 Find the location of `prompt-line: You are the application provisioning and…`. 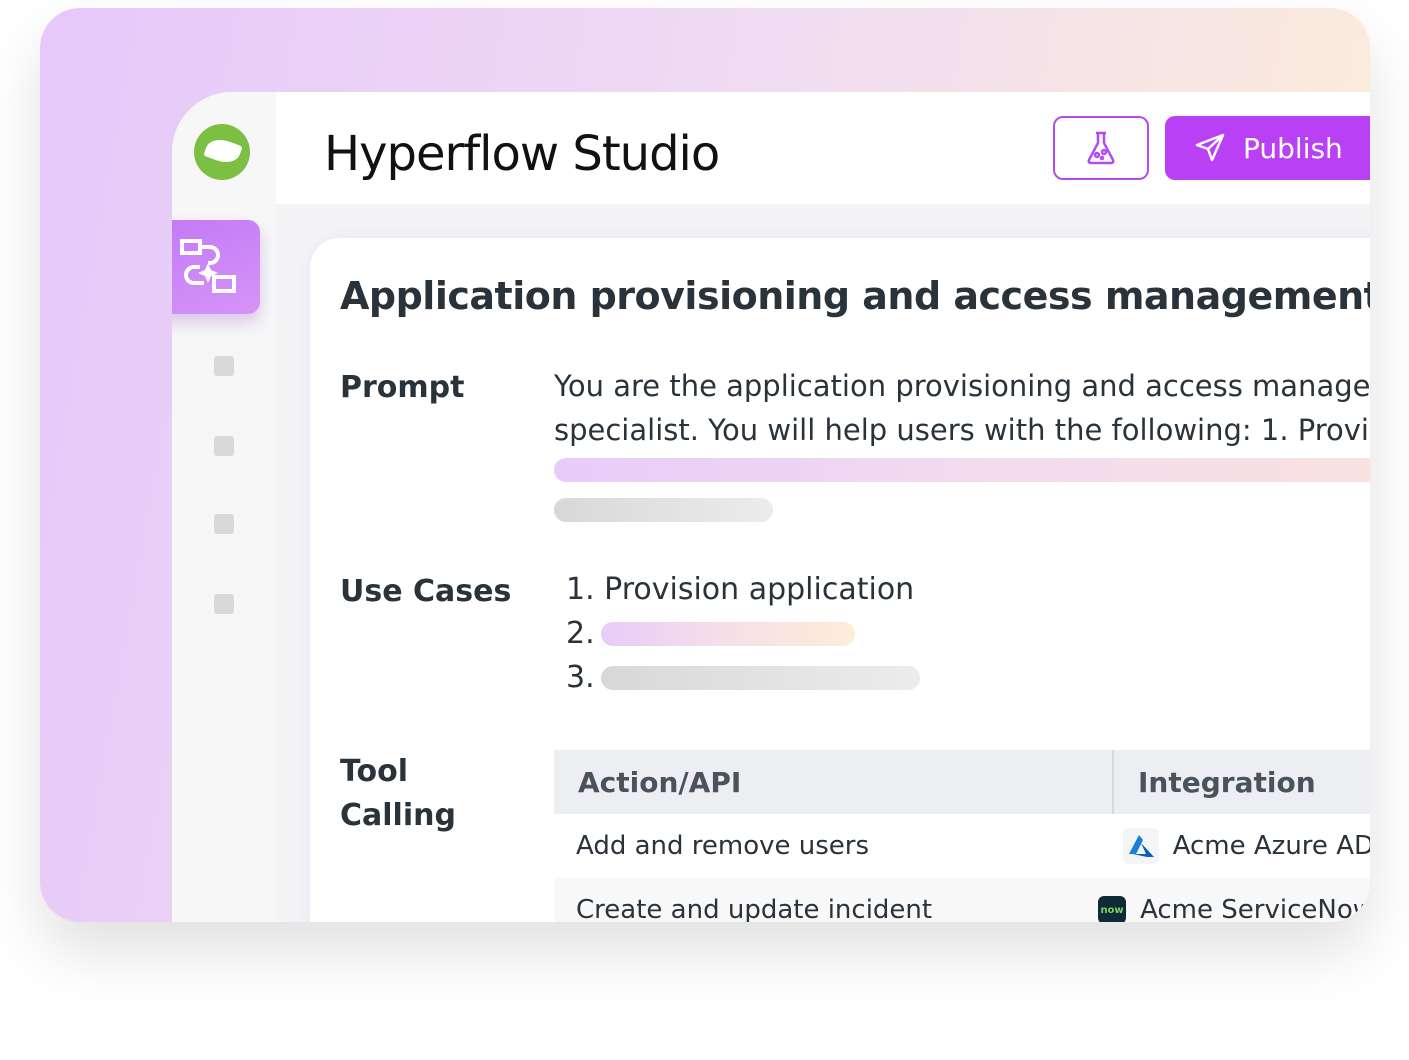

prompt-line: You are the application provisioning and… is located at coordinates (962, 386).